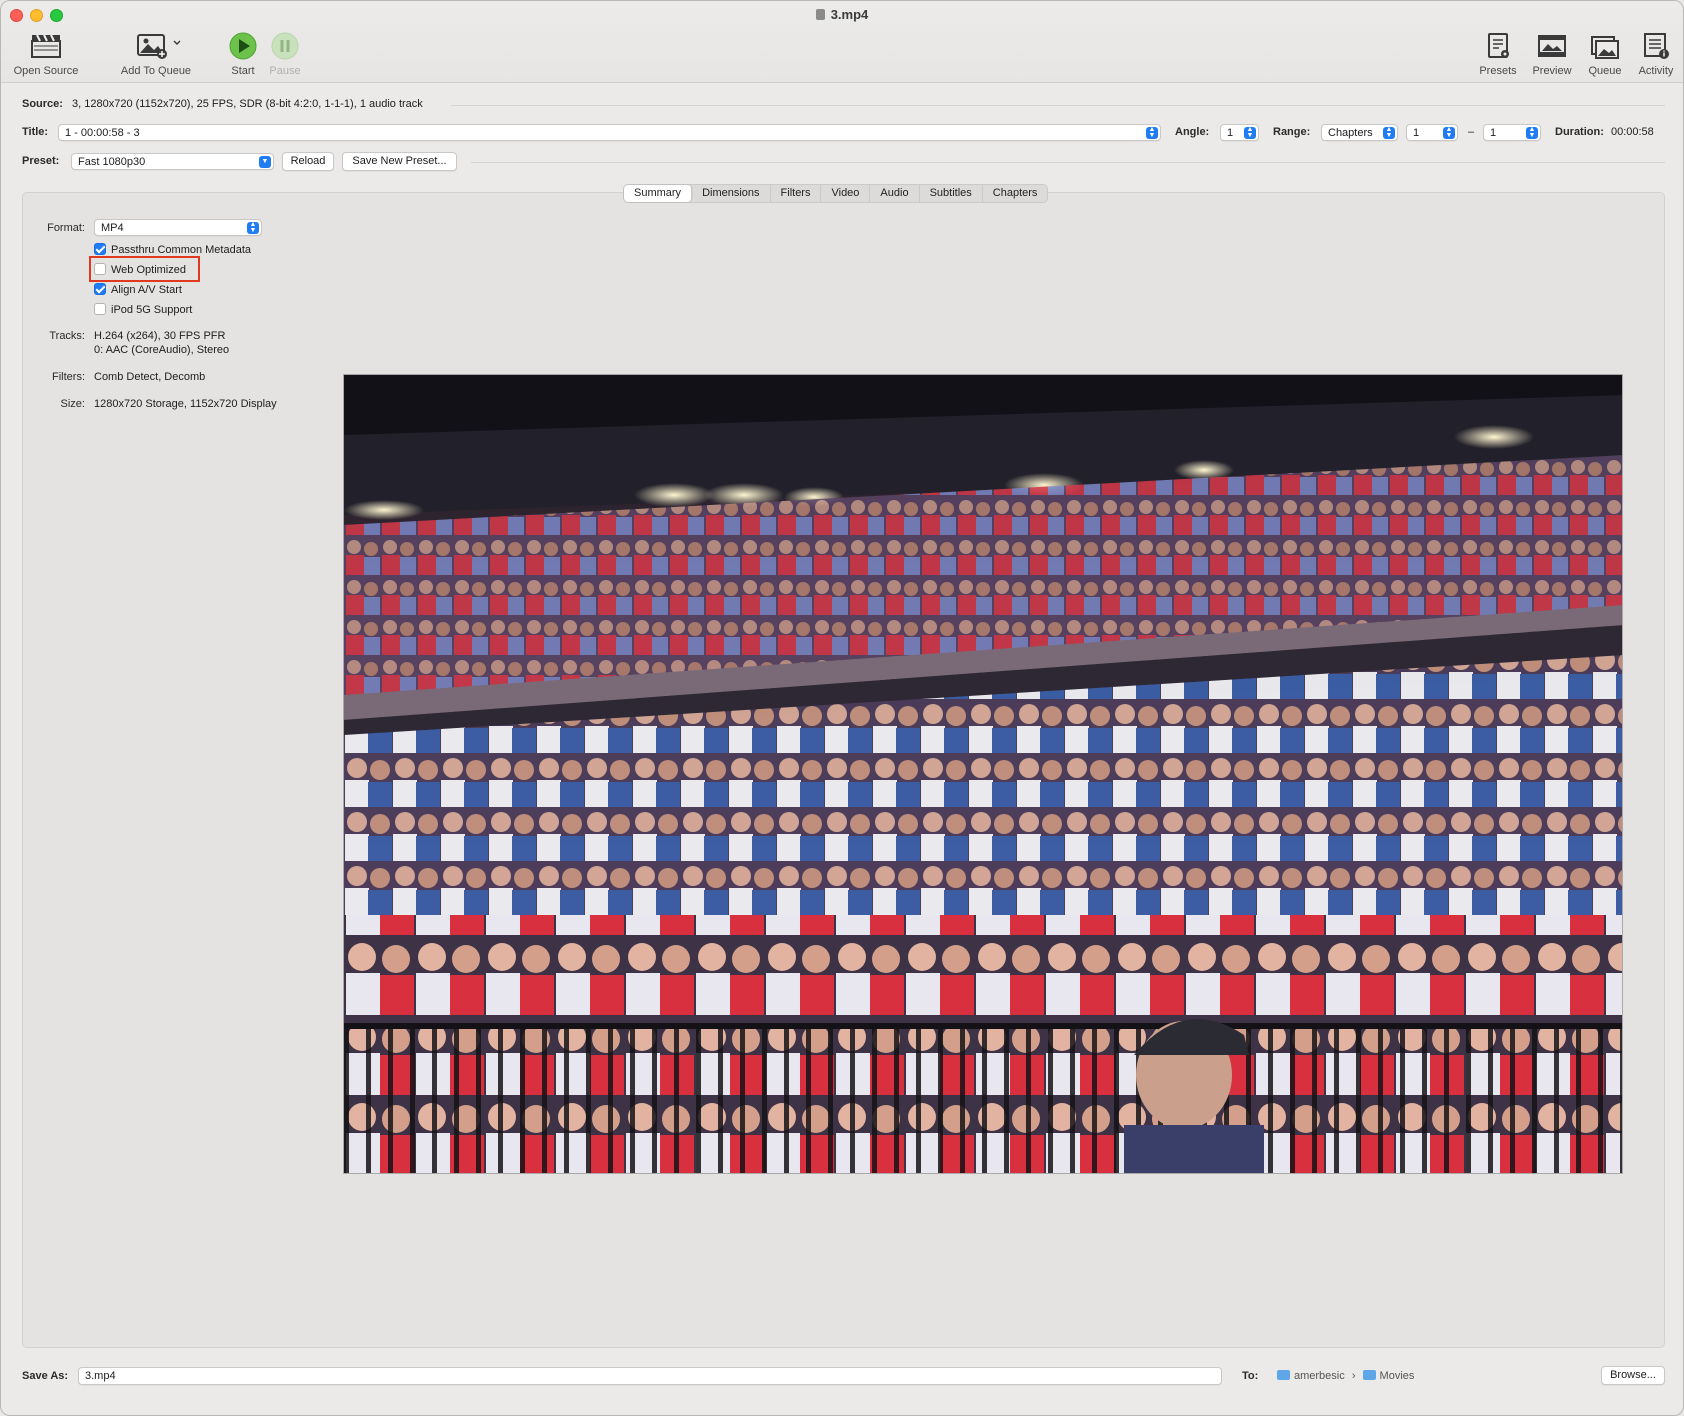 The image size is (1684, 1416). What do you see at coordinates (846, 193) in the screenshot?
I see `tab-video: Video` at bounding box center [846, 193].